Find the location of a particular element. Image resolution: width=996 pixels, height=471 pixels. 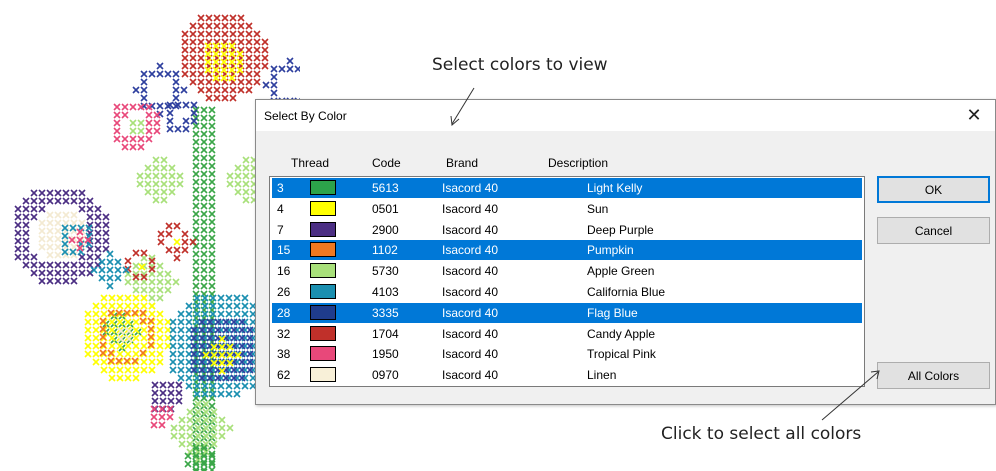

thread-code: 0501 is located at coordinates (385, 208).